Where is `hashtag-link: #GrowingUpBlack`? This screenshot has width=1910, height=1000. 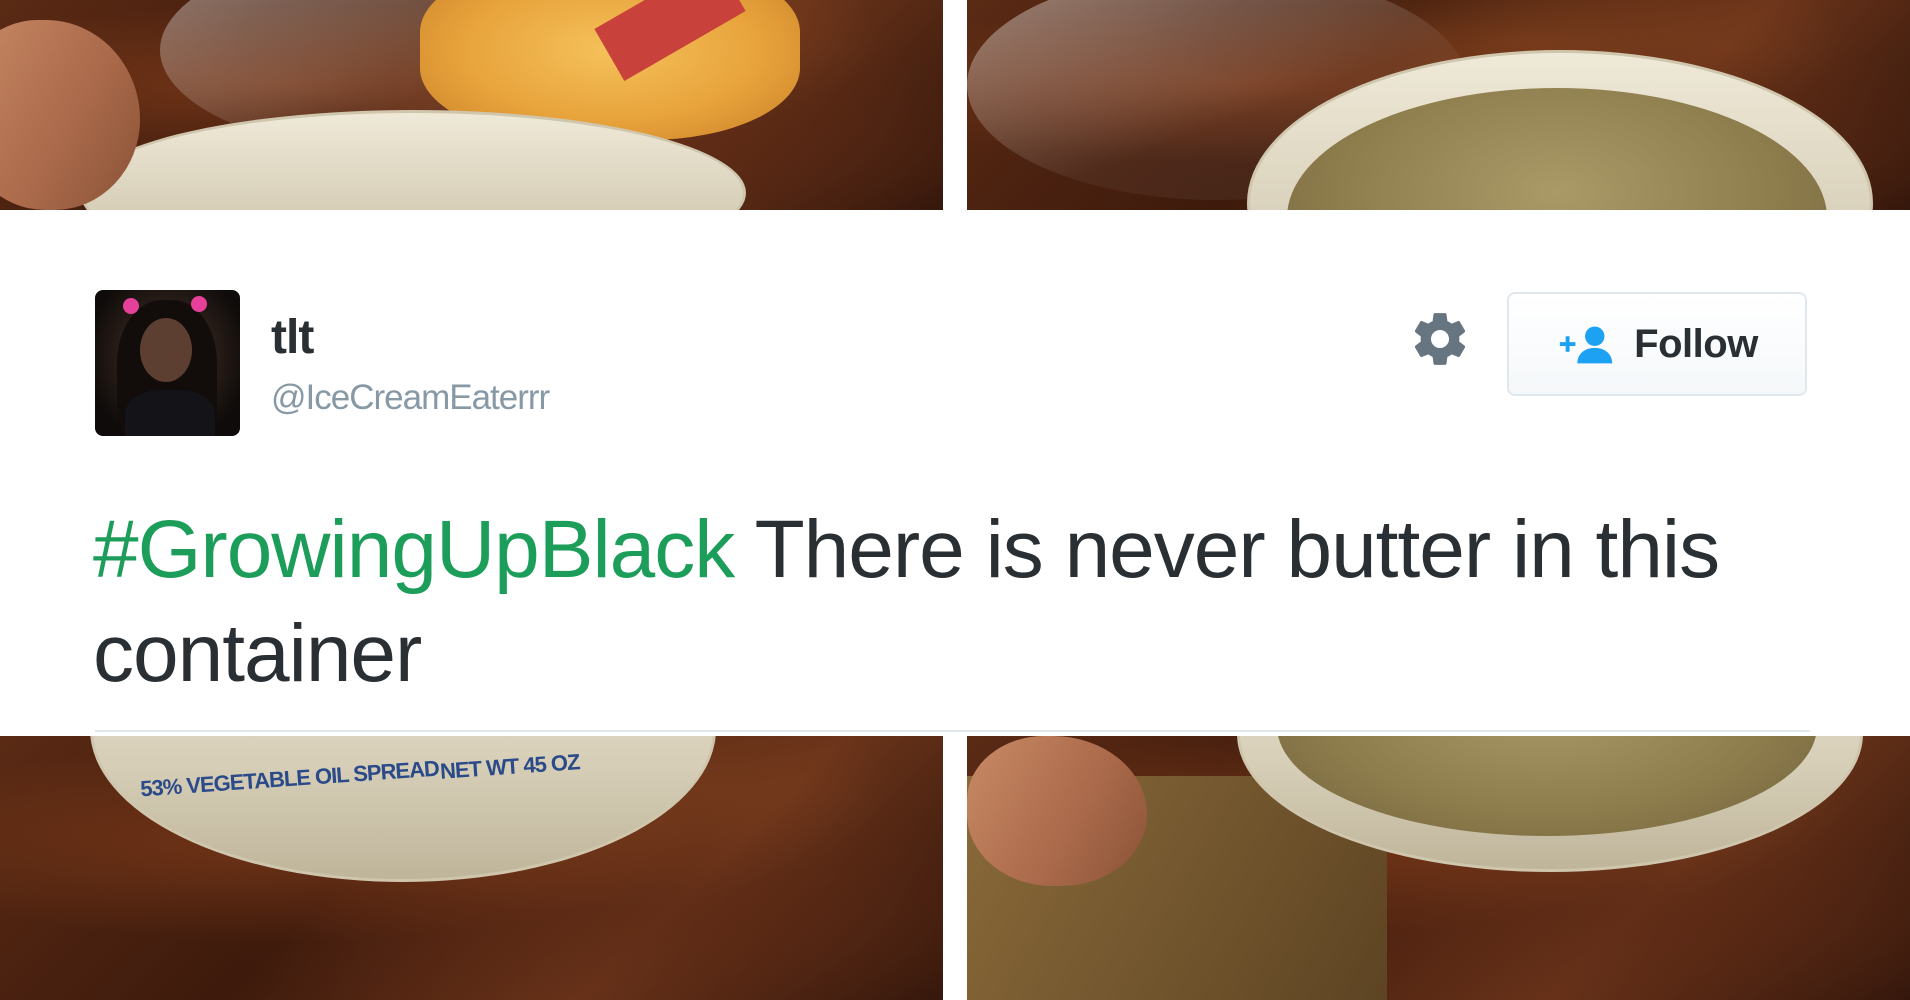 hashtag-link: #GrowingUpBlack is located at coordinates (414, 549).